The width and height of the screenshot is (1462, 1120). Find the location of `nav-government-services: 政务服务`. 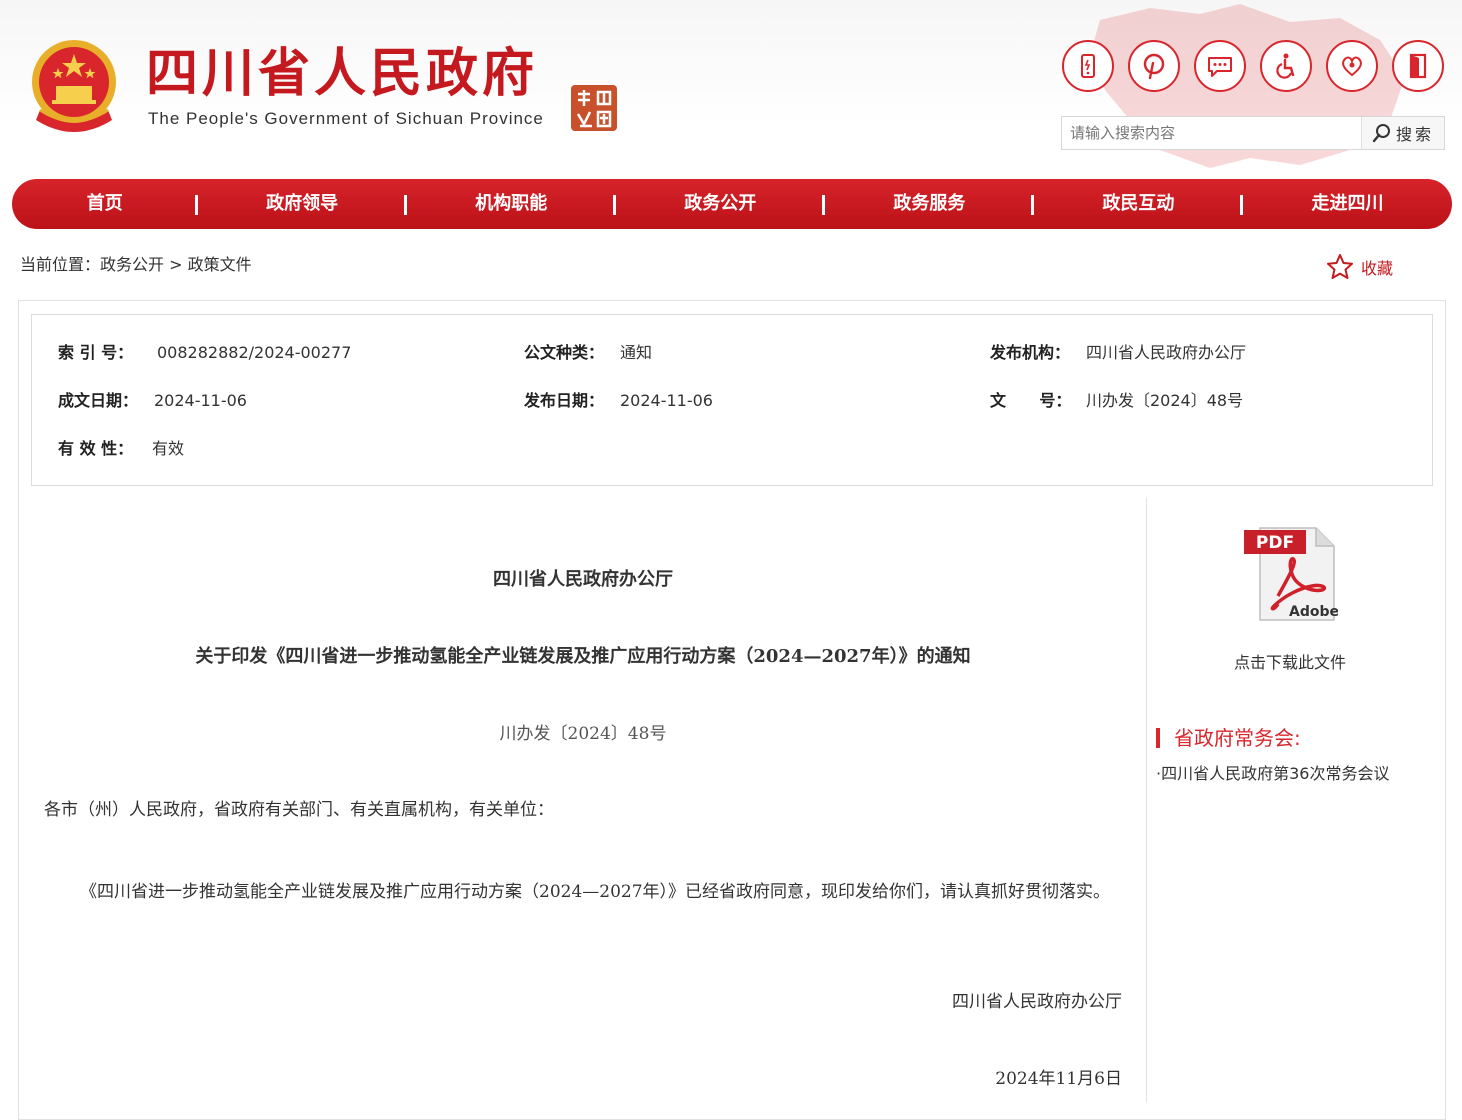

nav-government-services: 政务服务 is located at coordinates (929, 204).